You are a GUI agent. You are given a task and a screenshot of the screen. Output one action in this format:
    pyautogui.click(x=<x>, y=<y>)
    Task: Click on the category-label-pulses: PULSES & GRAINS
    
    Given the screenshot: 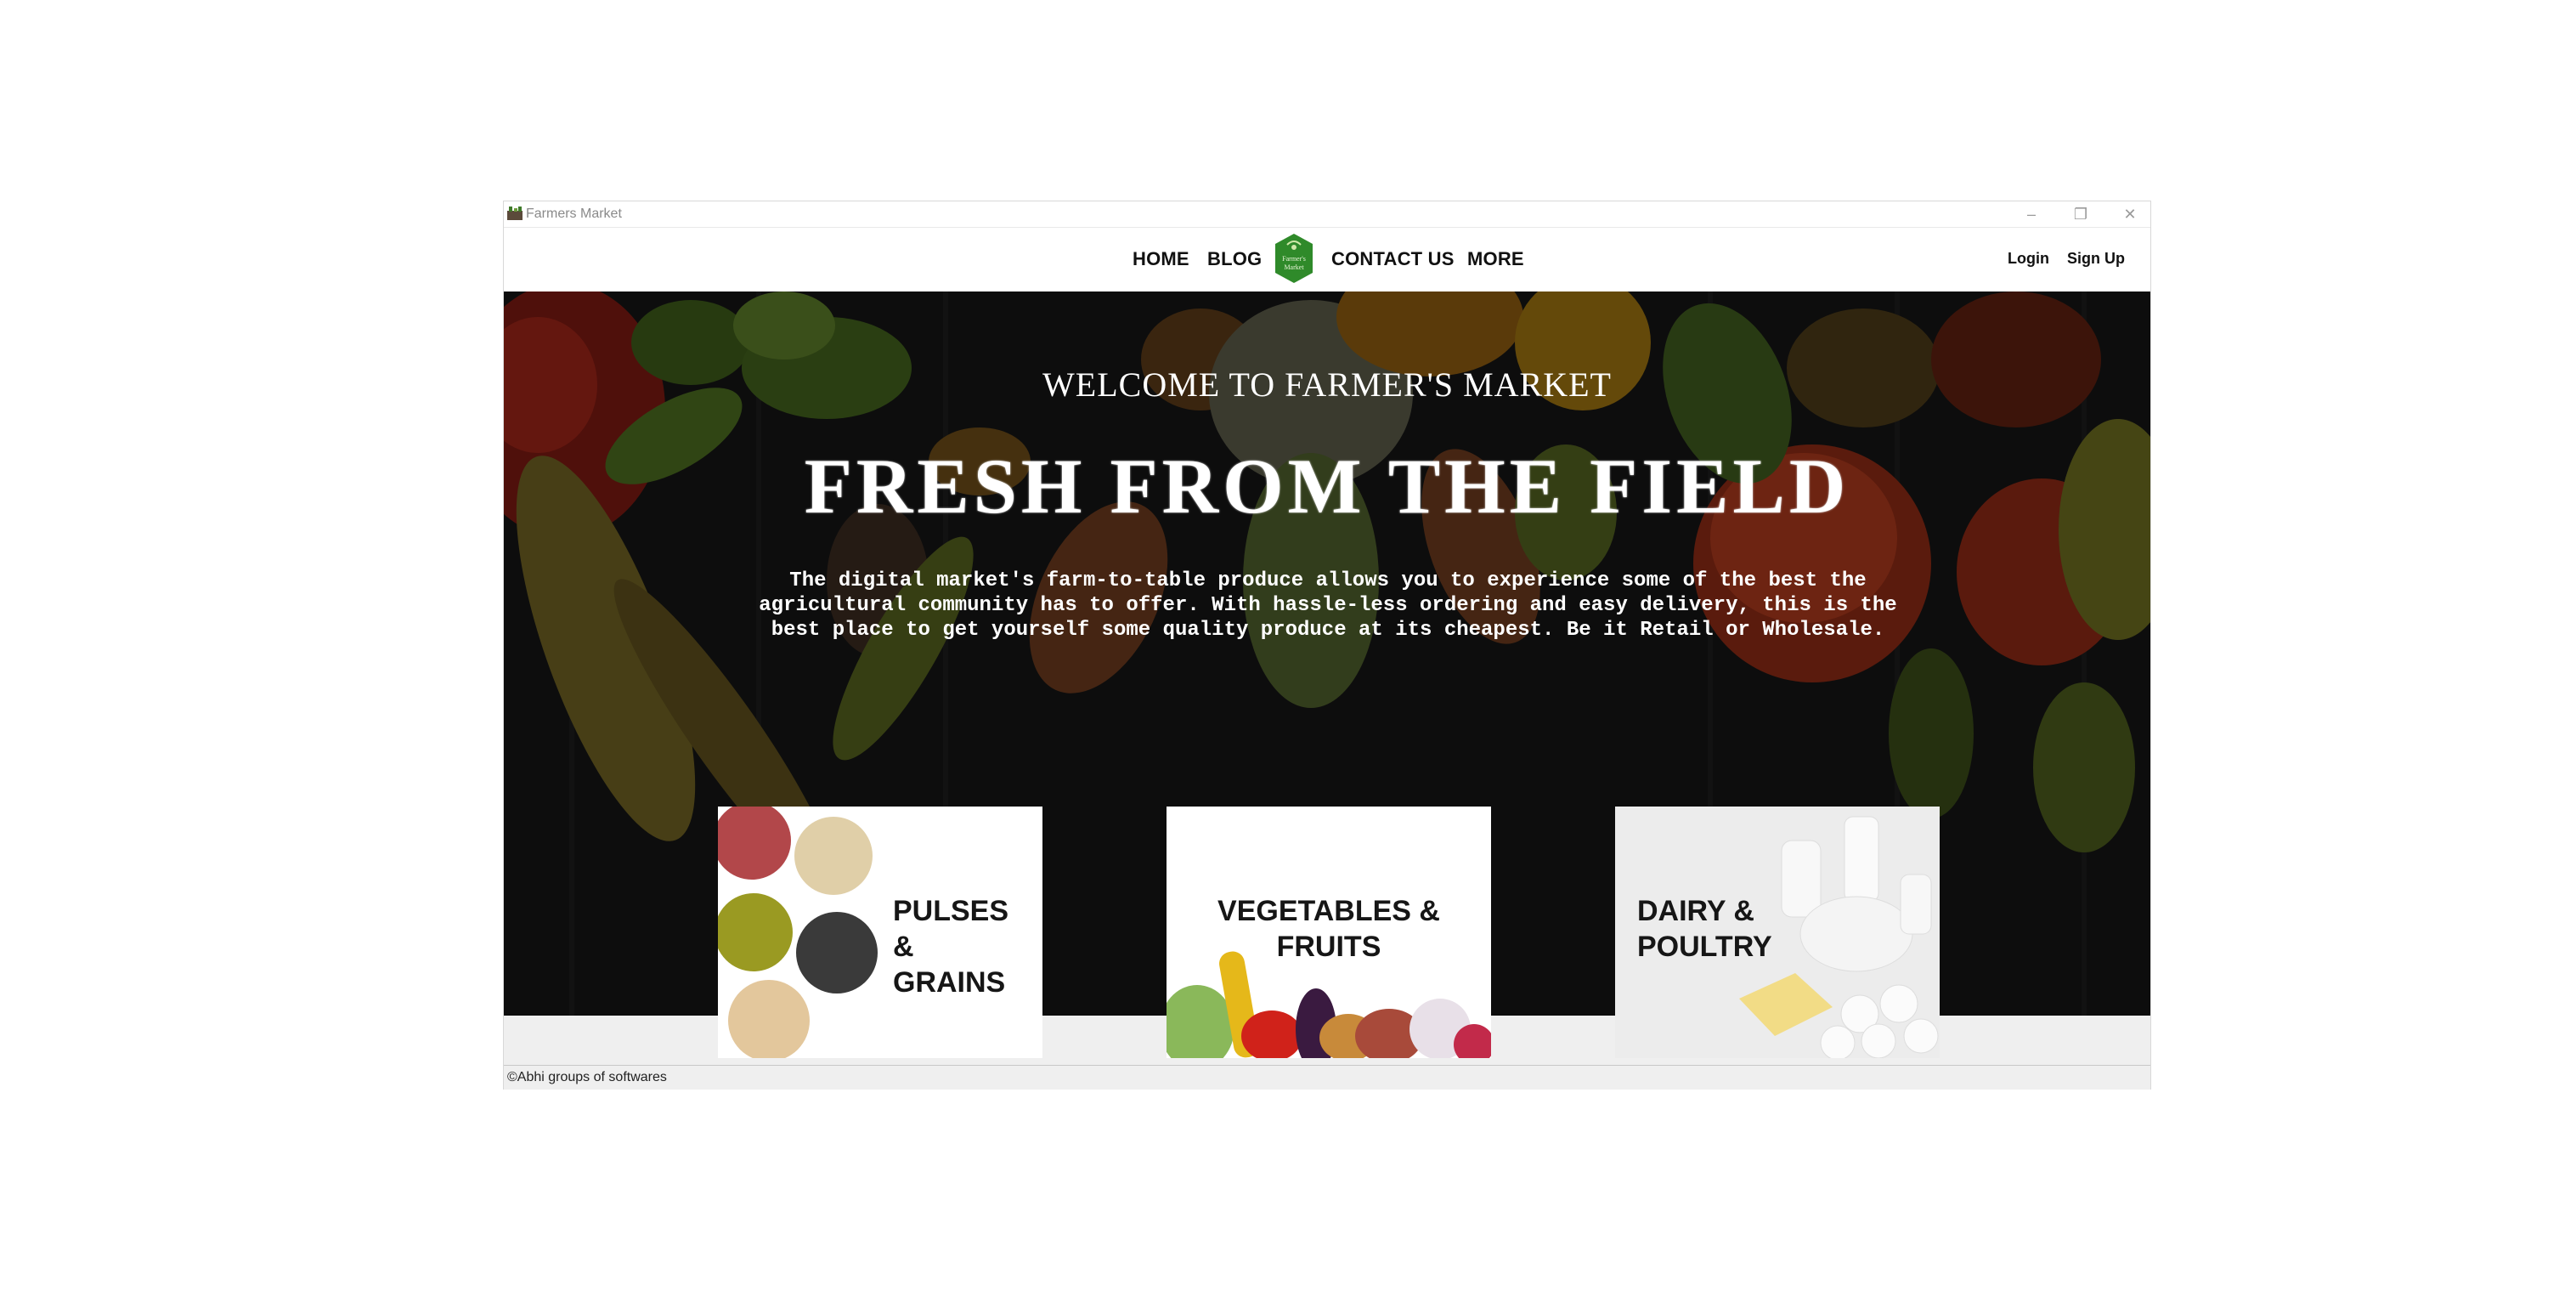 What is the action you would take?
    pyautogui.click(x=951, y=947)
    